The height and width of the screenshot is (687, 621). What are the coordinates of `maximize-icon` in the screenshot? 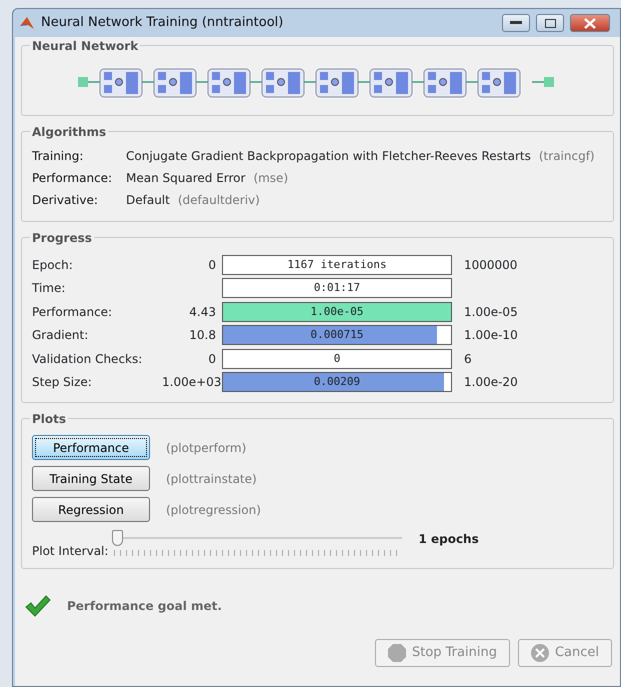 It's located at (550, 23).